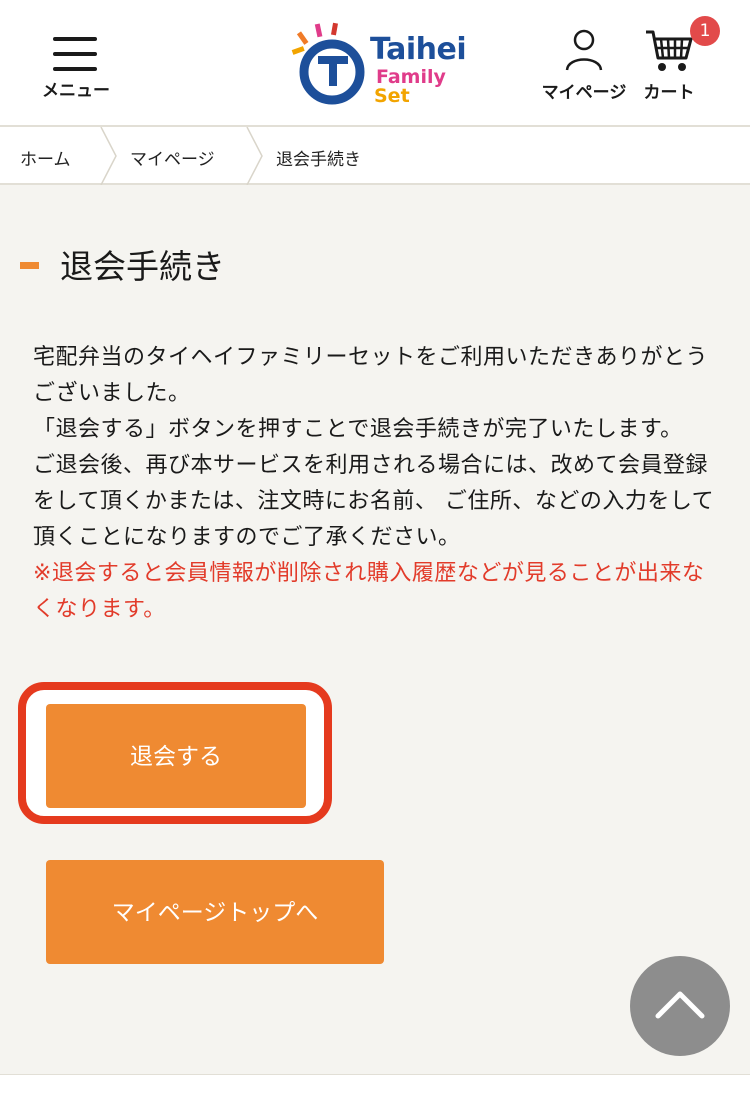 The width and height of the screenshot is (750, 1098). Describe the element at coordinates (418, 49) in the screenshot. I see `logo-text-taihei: Taihei` at that location.